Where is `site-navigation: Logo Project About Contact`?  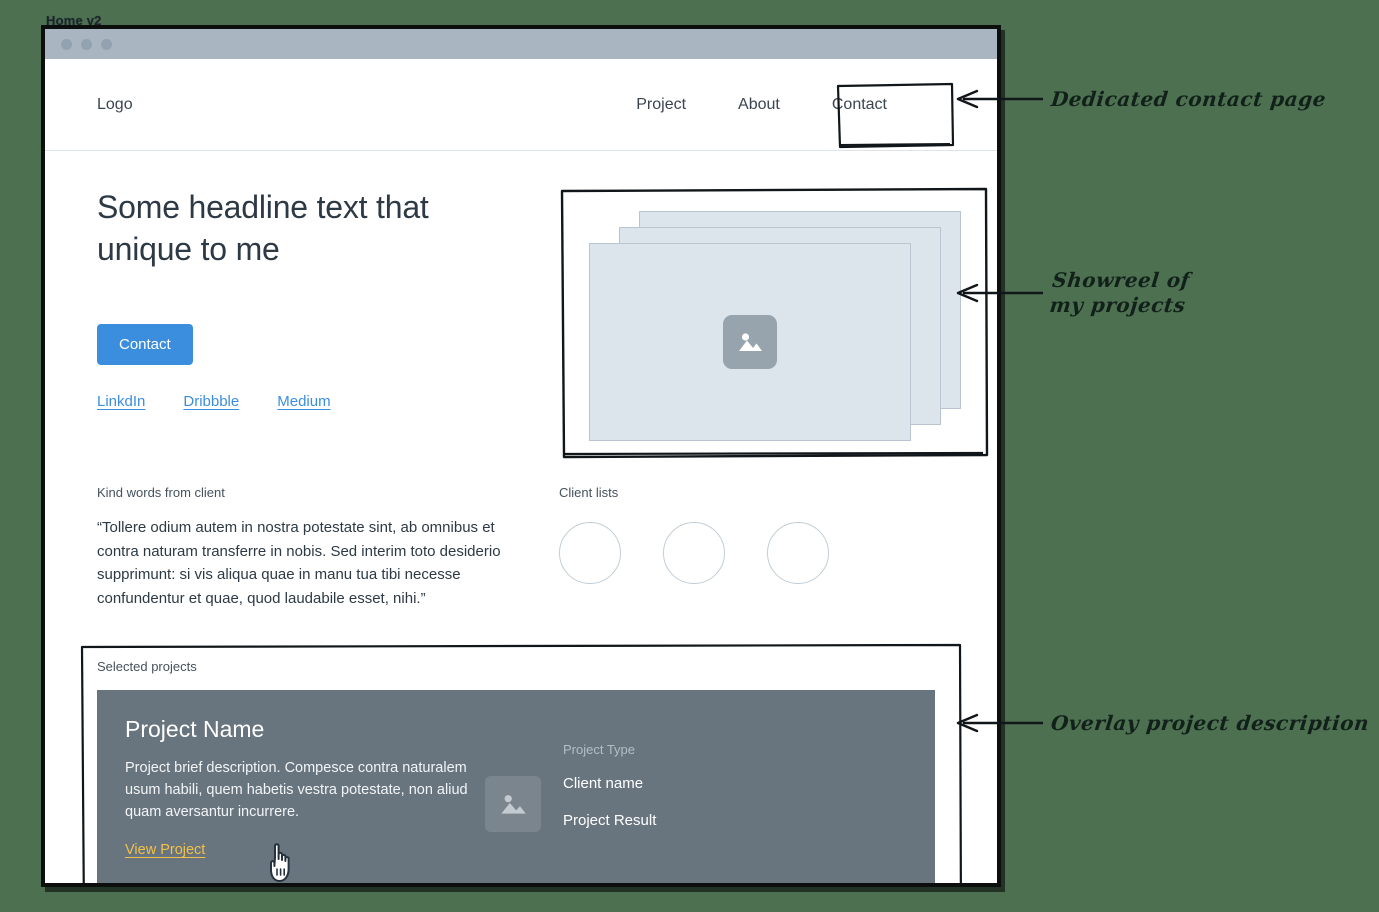 site-navigation: Logo Project About Contact is located at coordinates (521, 105).